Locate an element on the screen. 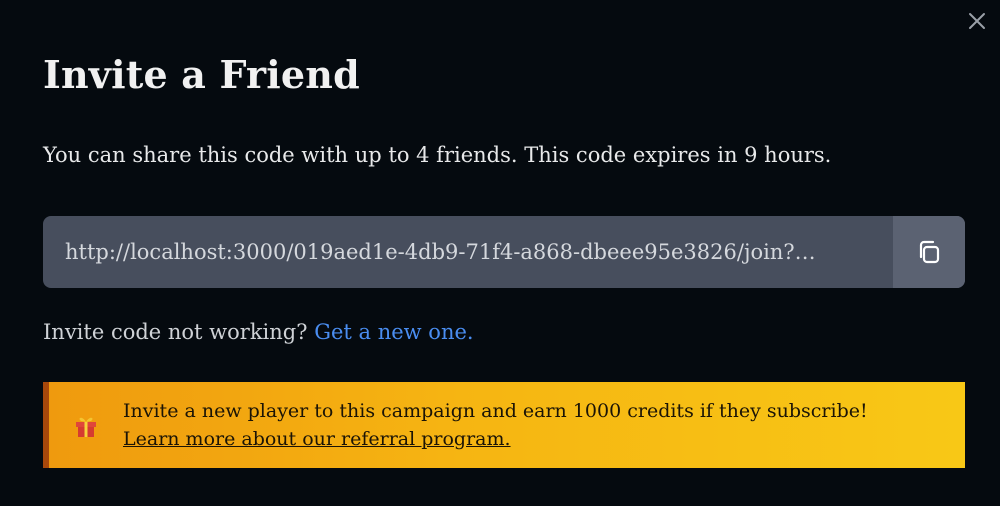  copy-link-button is located at coordinates (929, 252).